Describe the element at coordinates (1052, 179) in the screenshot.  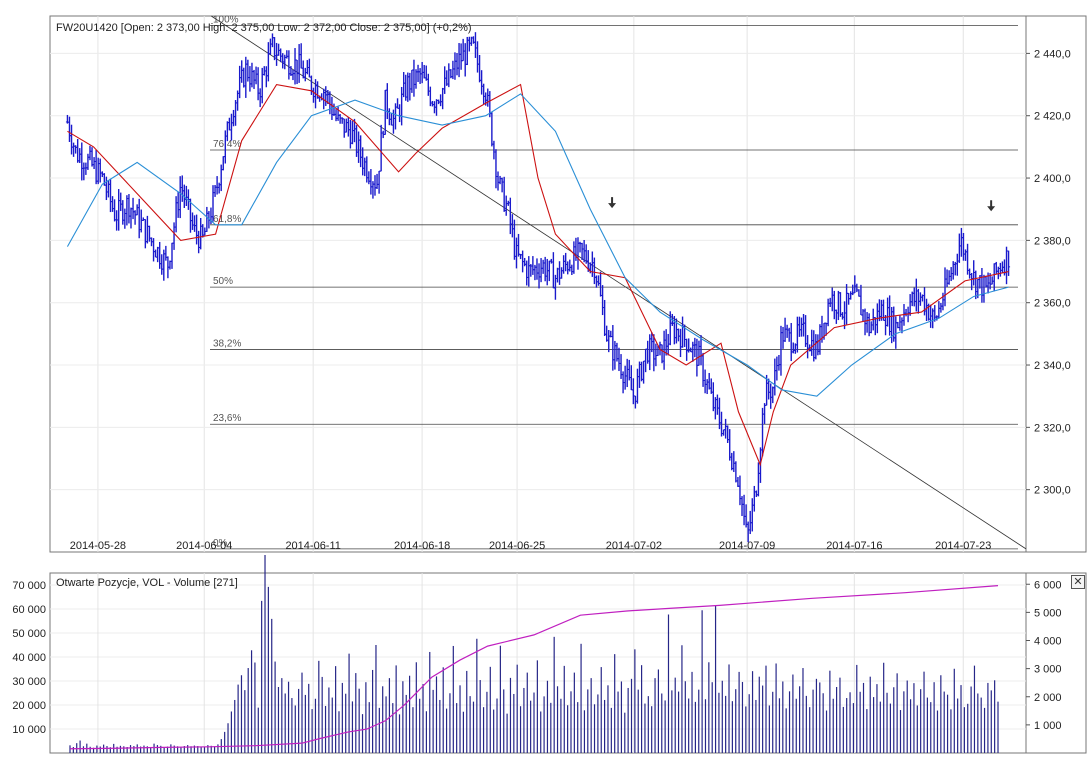
I see `price-y-tick-label: 2 400,0` at that location.